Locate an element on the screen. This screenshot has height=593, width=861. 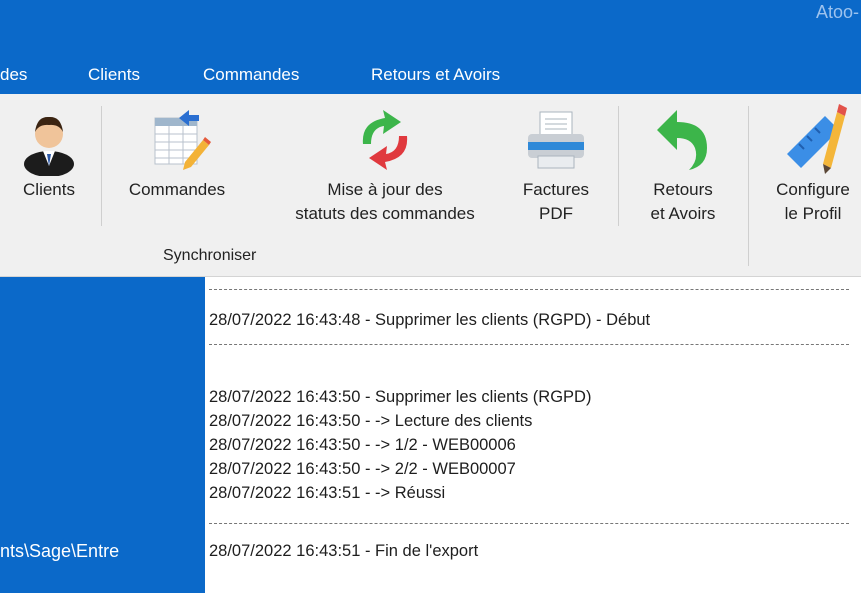
commandes-button: Commandes is located at coordinates (177, 169).